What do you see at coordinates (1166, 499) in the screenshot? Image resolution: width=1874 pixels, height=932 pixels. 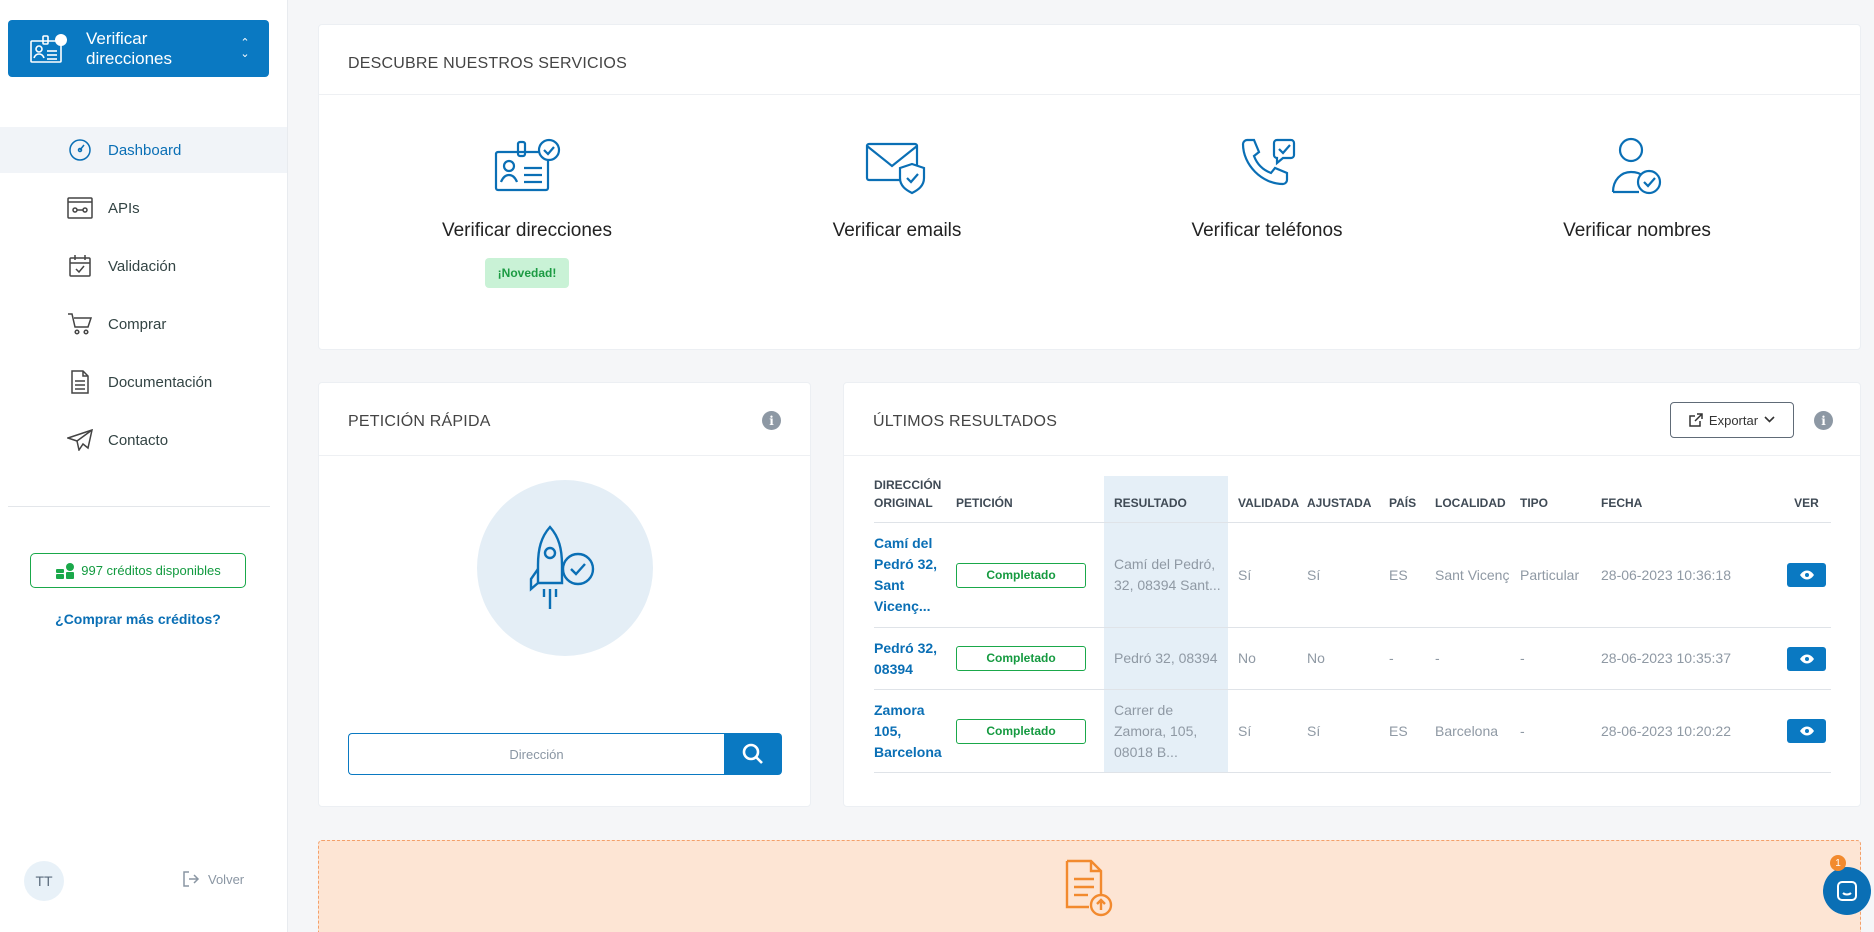 I see `col-resultado: RESULTADO` at bounding box center [1166, 499].